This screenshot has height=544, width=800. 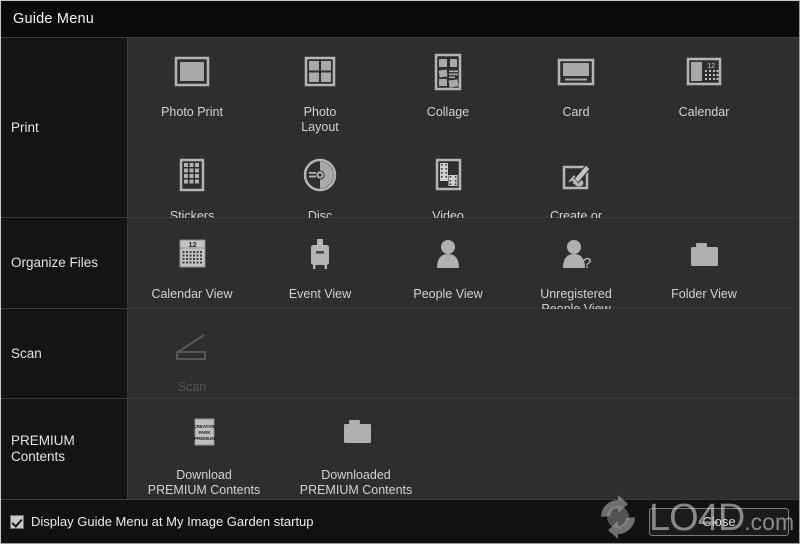 I want to click on menu-label: Calendar, so click(x=704, y=112).